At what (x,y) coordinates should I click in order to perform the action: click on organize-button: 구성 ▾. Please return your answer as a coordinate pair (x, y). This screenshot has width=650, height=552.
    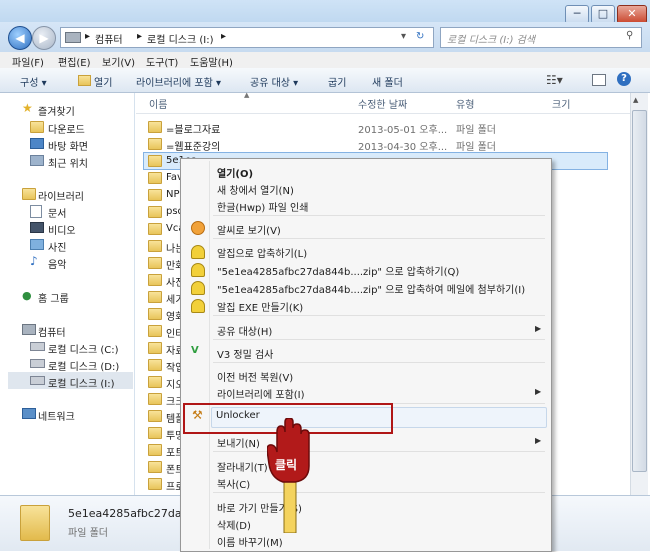
    Looking at the image, I should click on (33, 81).